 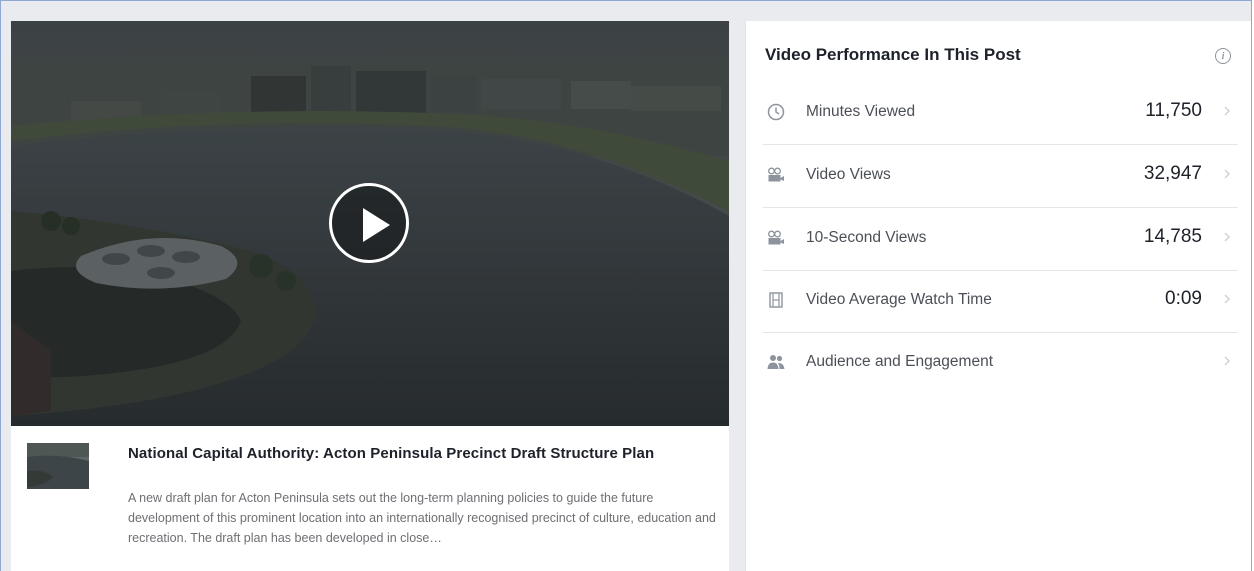 I want to click on play-button, so click(x=369, y=223).